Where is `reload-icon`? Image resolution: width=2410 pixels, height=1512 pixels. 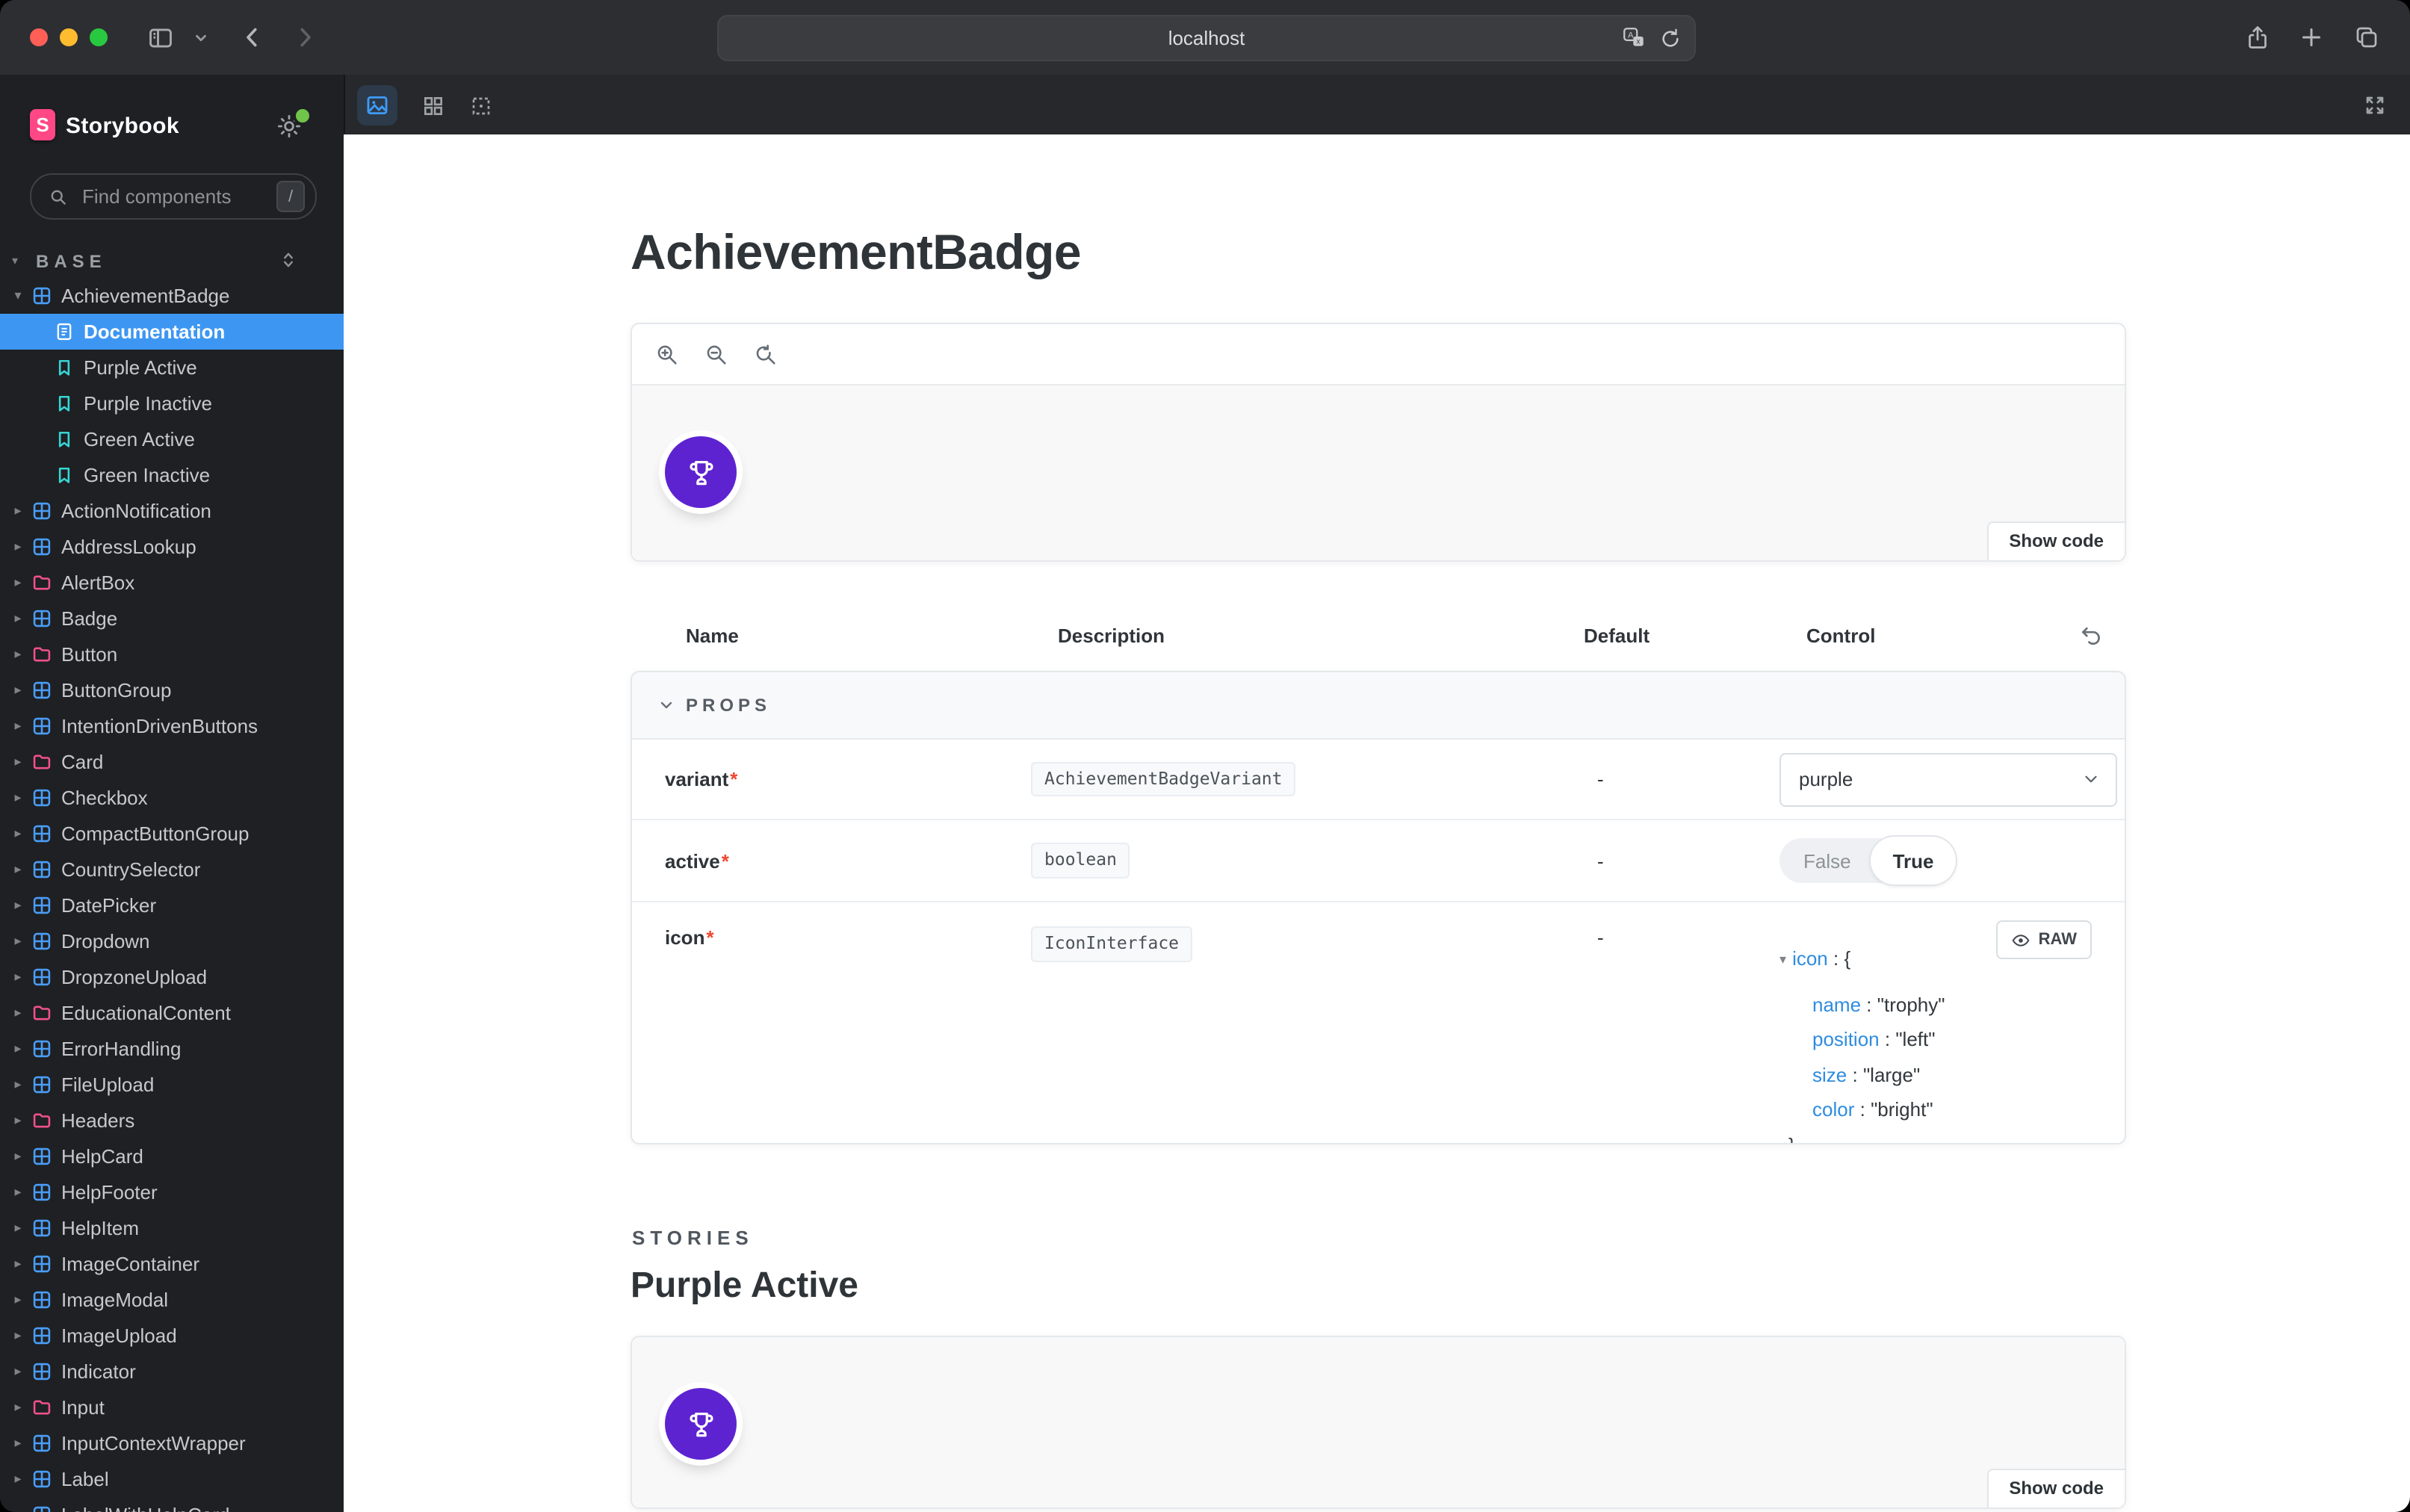
reload-icon is located at coordinates (1670, 38).